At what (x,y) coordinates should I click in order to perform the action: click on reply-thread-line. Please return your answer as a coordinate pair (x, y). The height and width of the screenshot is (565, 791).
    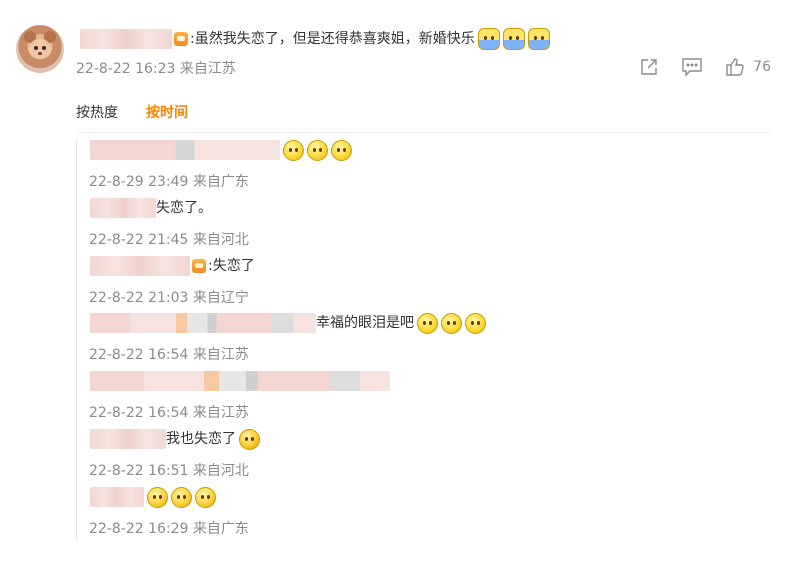
    Looking at the image, I should click on (76, 340).